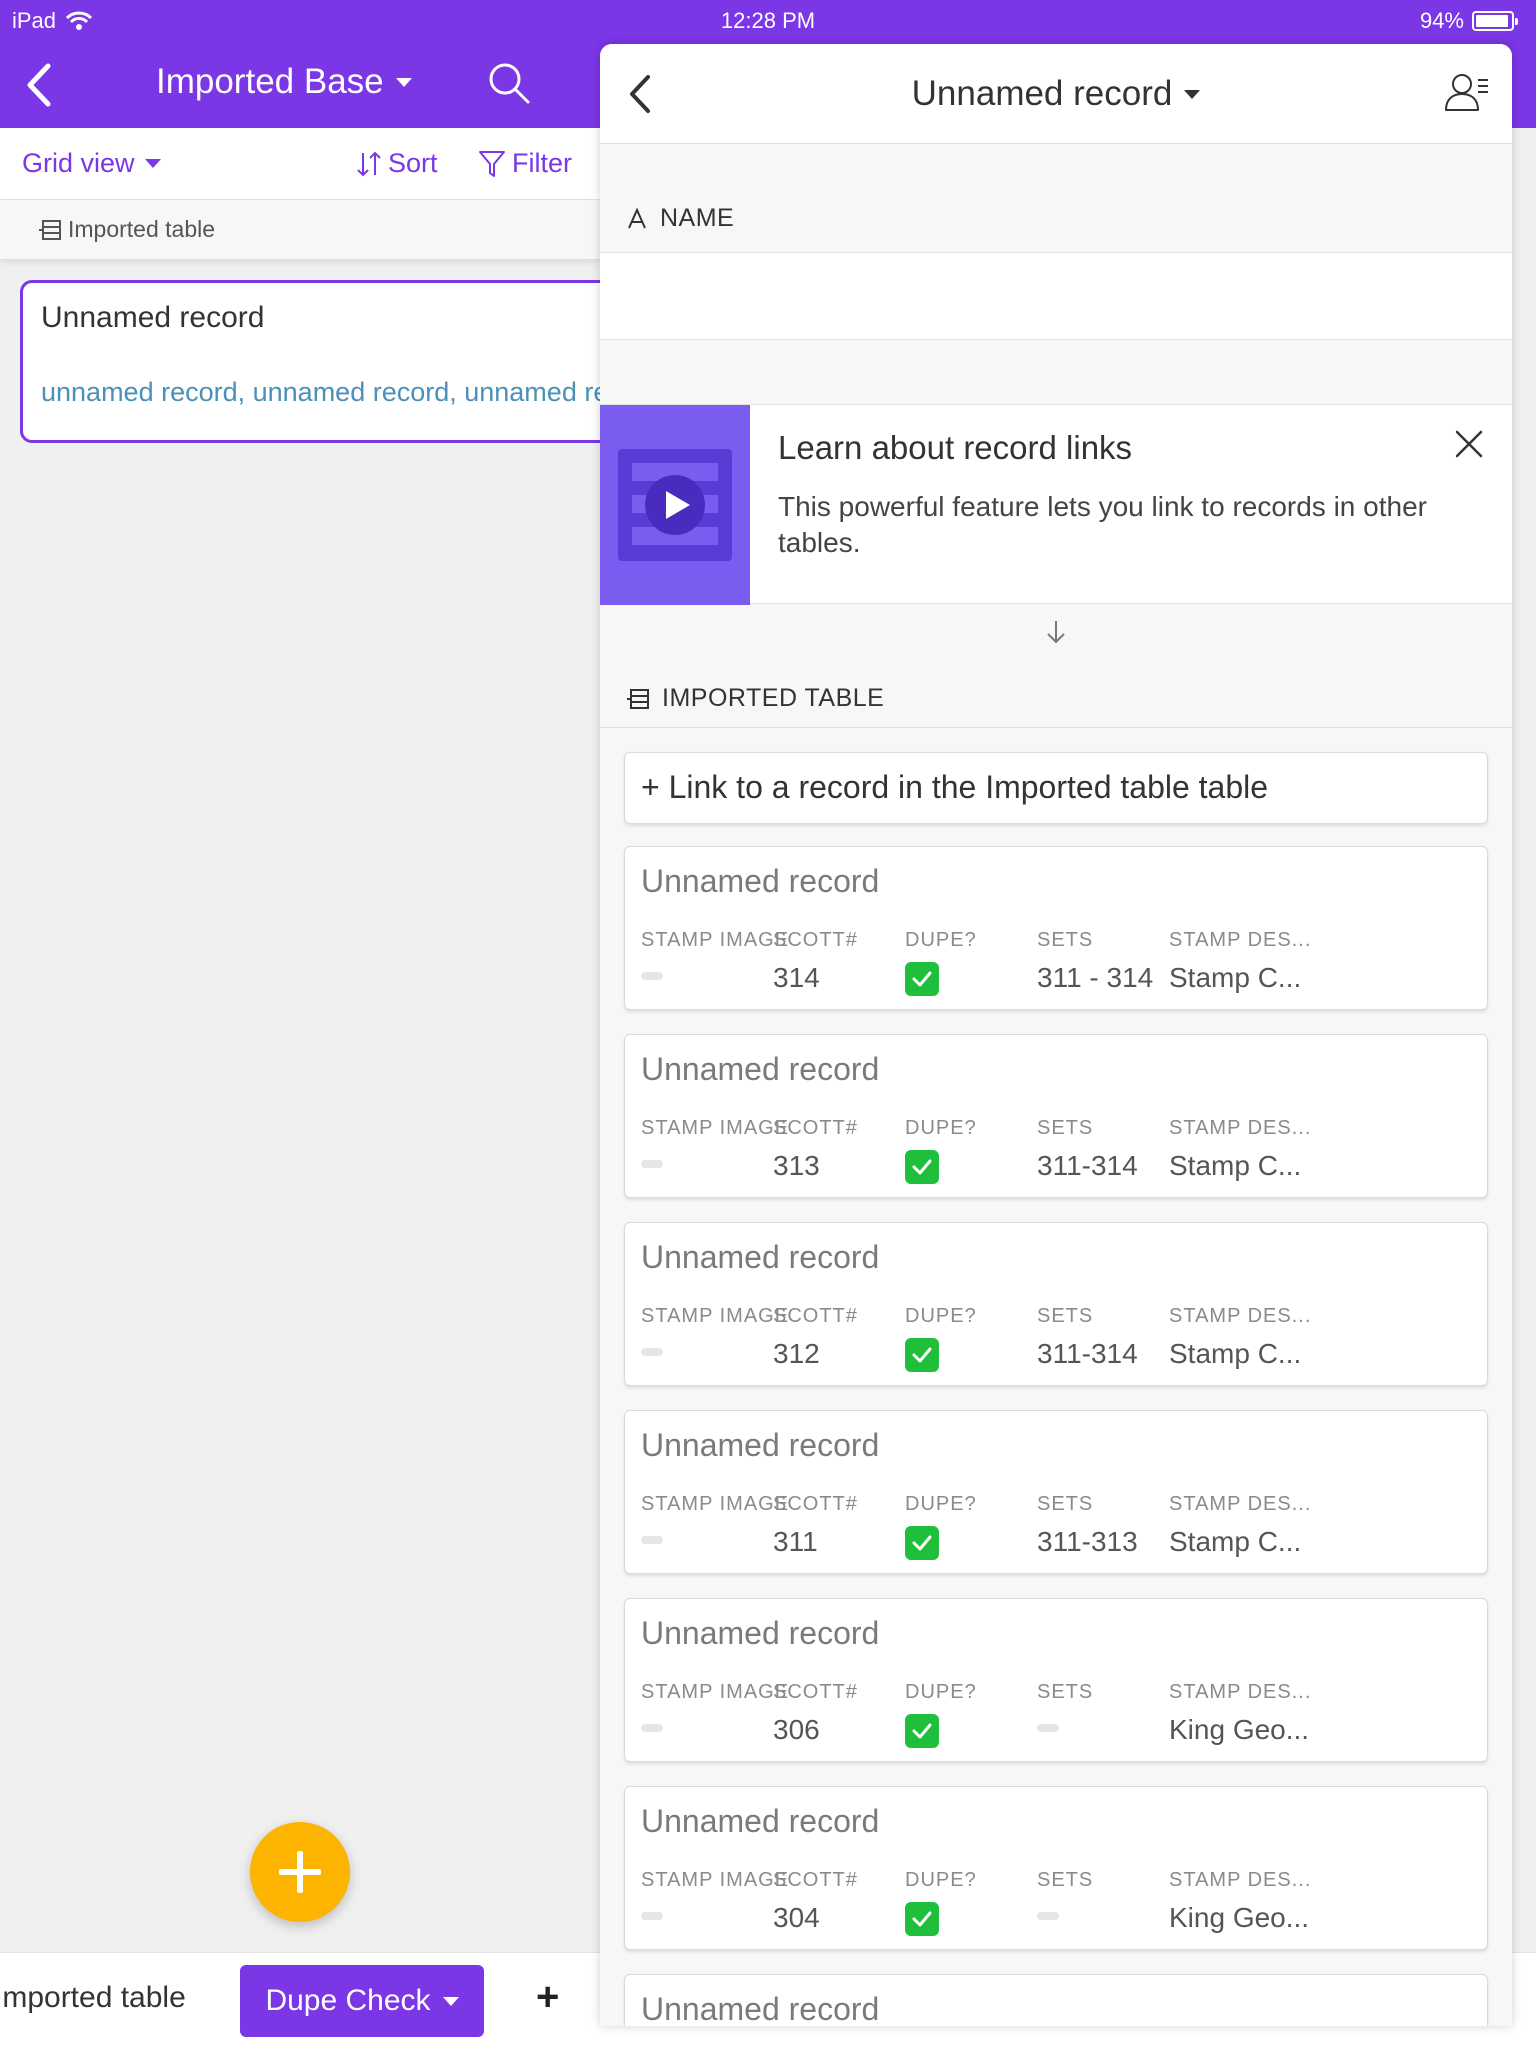 This screenshot has width=1536, height=2048. What do you see at coordinates (348, 2000) in the screenshot?
I see `tab-dupe-check-label: Dupe Check` at bounding box center [348, 2000].